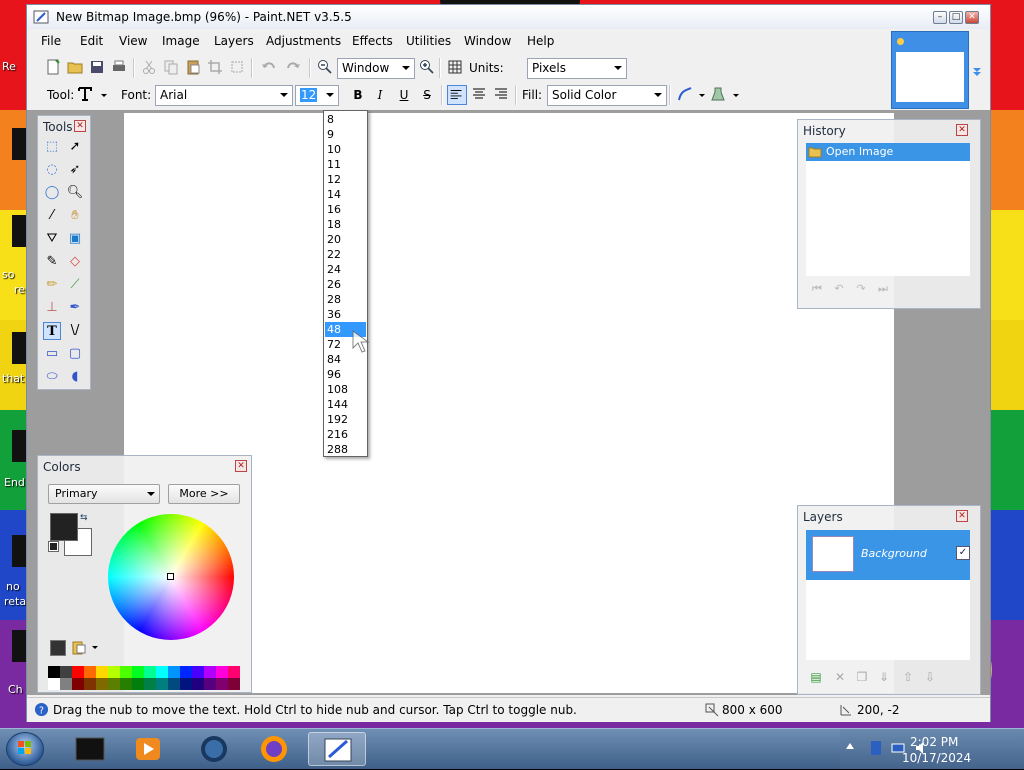  I want to click on menu-layers: Layers, so click(234, 41).